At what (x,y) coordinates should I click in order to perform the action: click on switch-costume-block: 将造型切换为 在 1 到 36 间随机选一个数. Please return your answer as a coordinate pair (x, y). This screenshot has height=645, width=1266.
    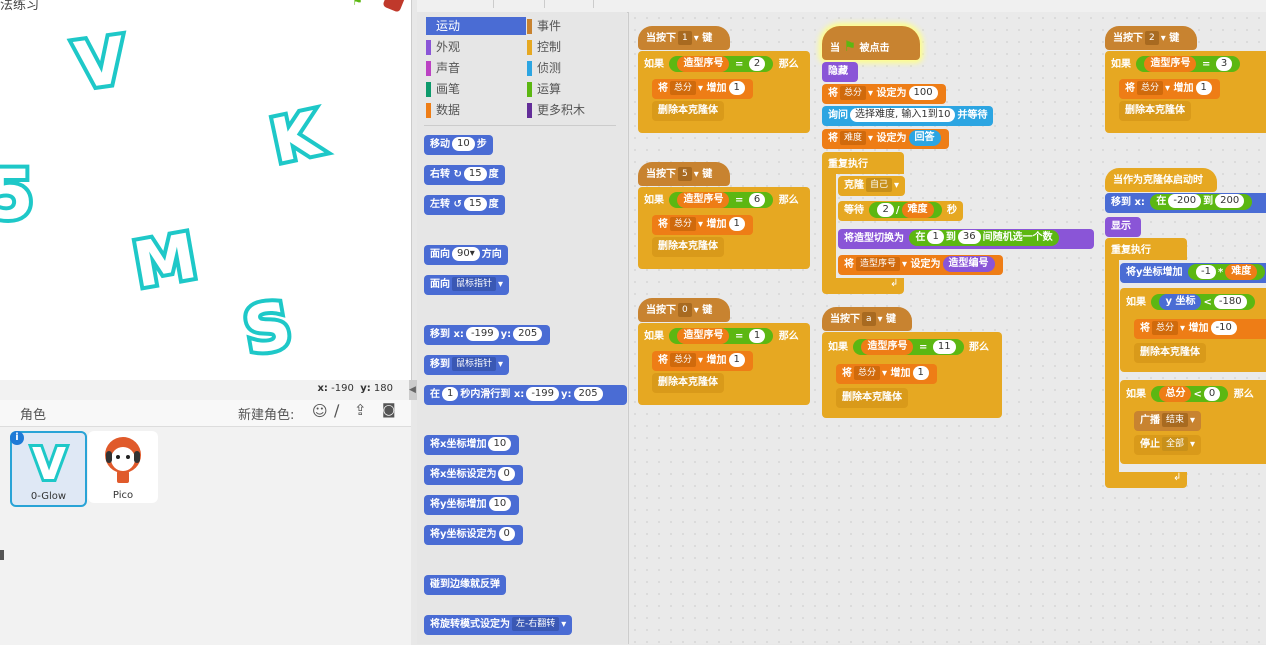
    Looking at the image, I should click on (966, 239).